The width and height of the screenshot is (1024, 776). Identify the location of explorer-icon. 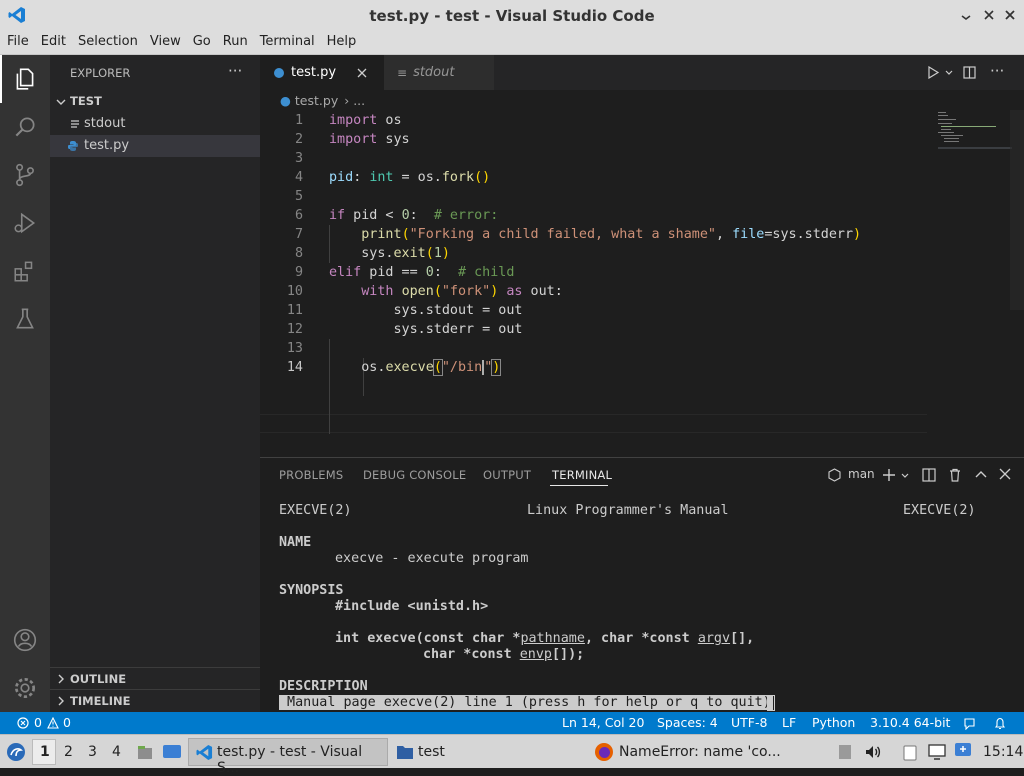
(25, 79).